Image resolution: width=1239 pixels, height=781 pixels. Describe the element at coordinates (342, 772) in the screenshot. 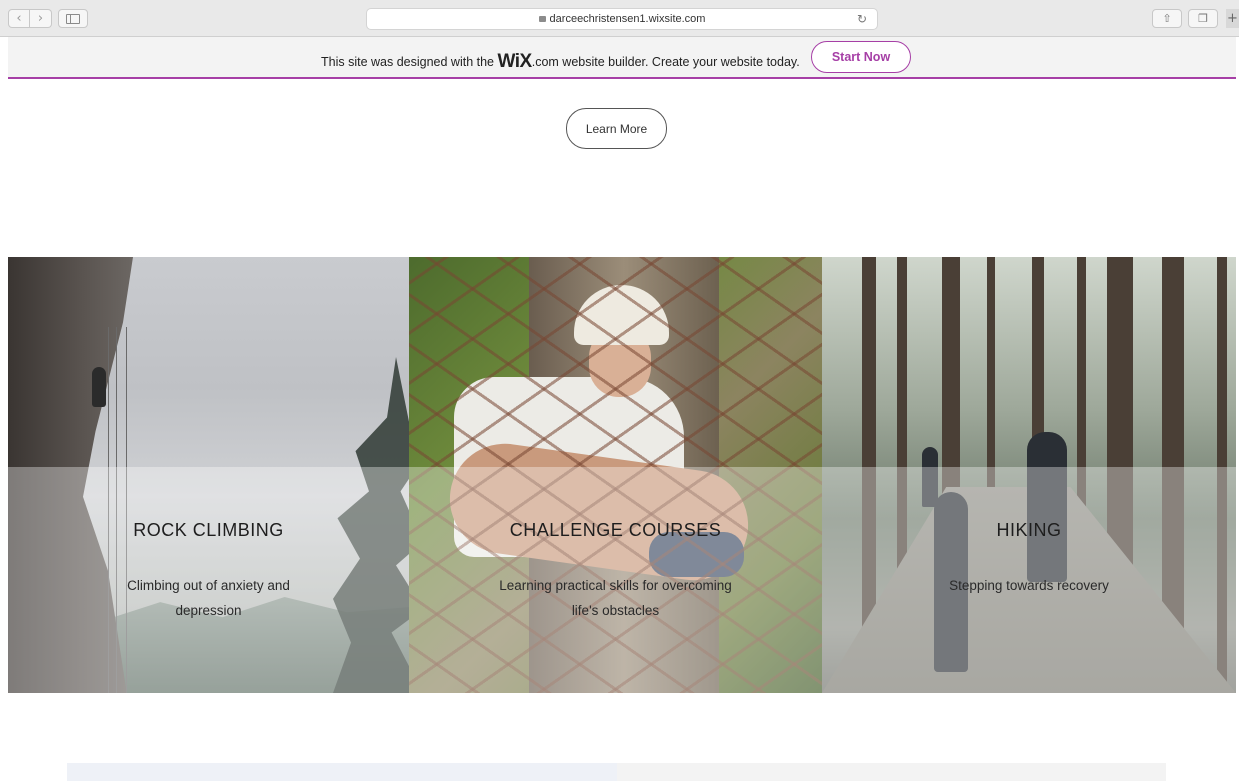

I see `next-section-left` at that location.